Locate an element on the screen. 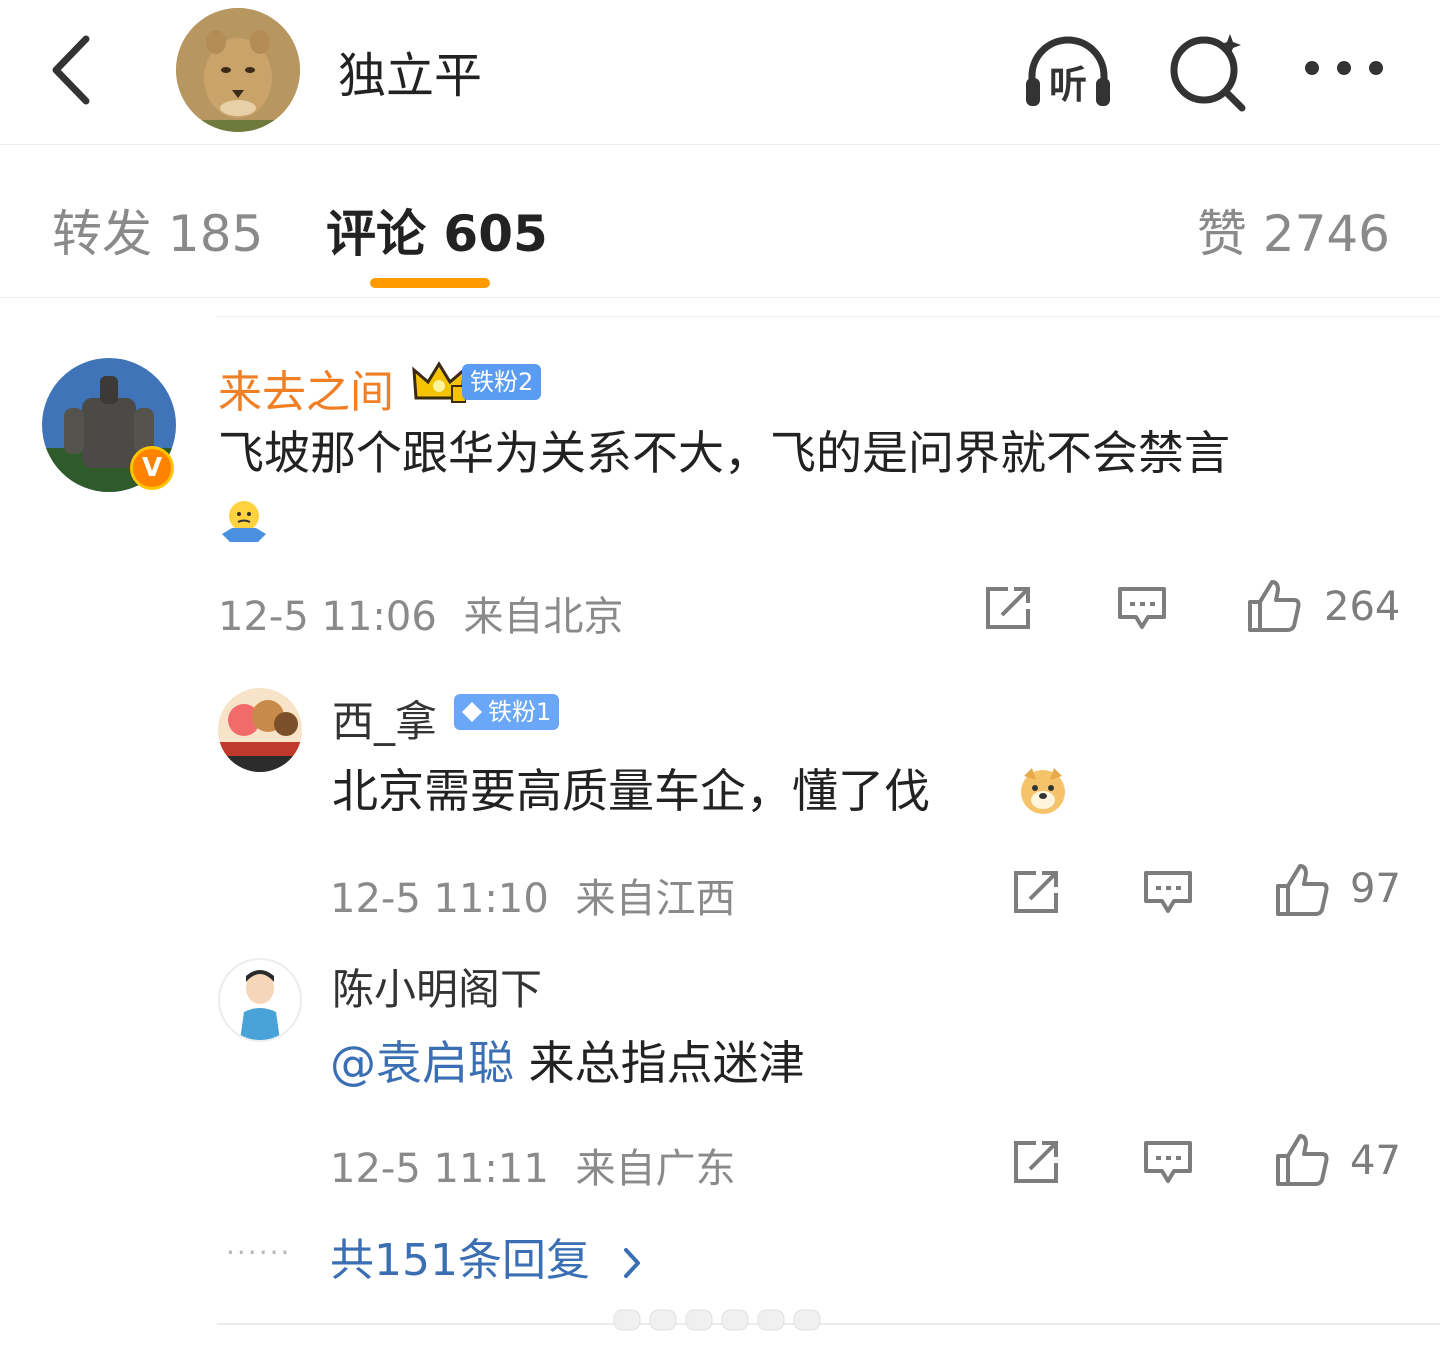 This screenshot has height=1347, width=1440. lion-avatar-image is located at coordinates (238, 70).